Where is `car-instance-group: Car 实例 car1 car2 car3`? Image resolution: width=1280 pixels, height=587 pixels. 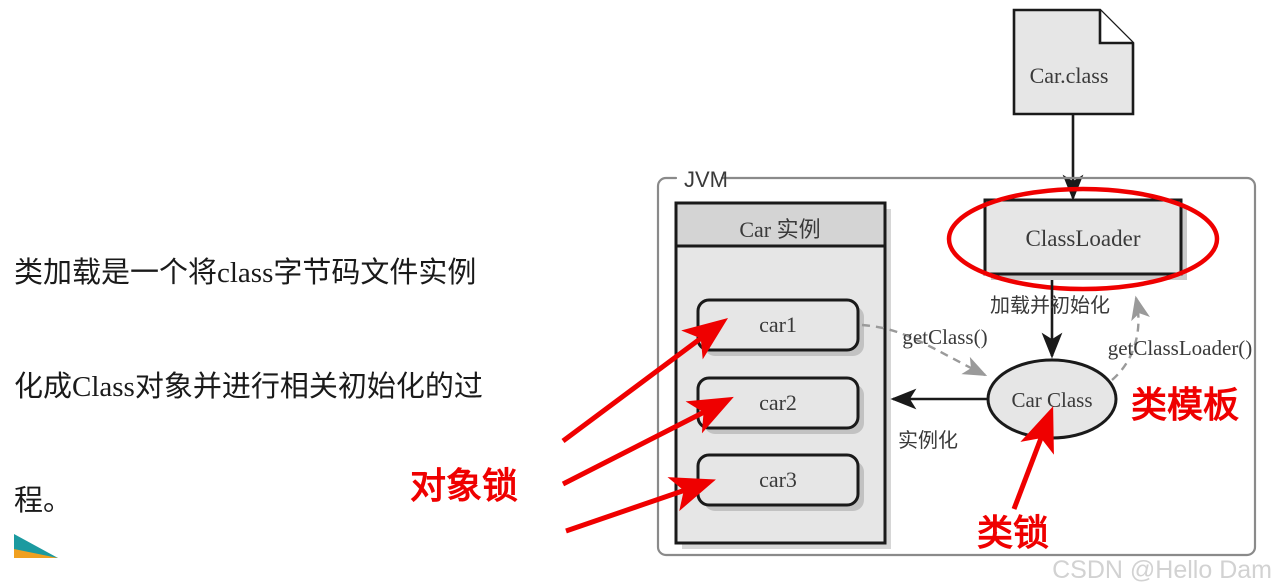 car-instance-group: Car 实例 car1 car2 car3 is located at coordinates (782, 375).